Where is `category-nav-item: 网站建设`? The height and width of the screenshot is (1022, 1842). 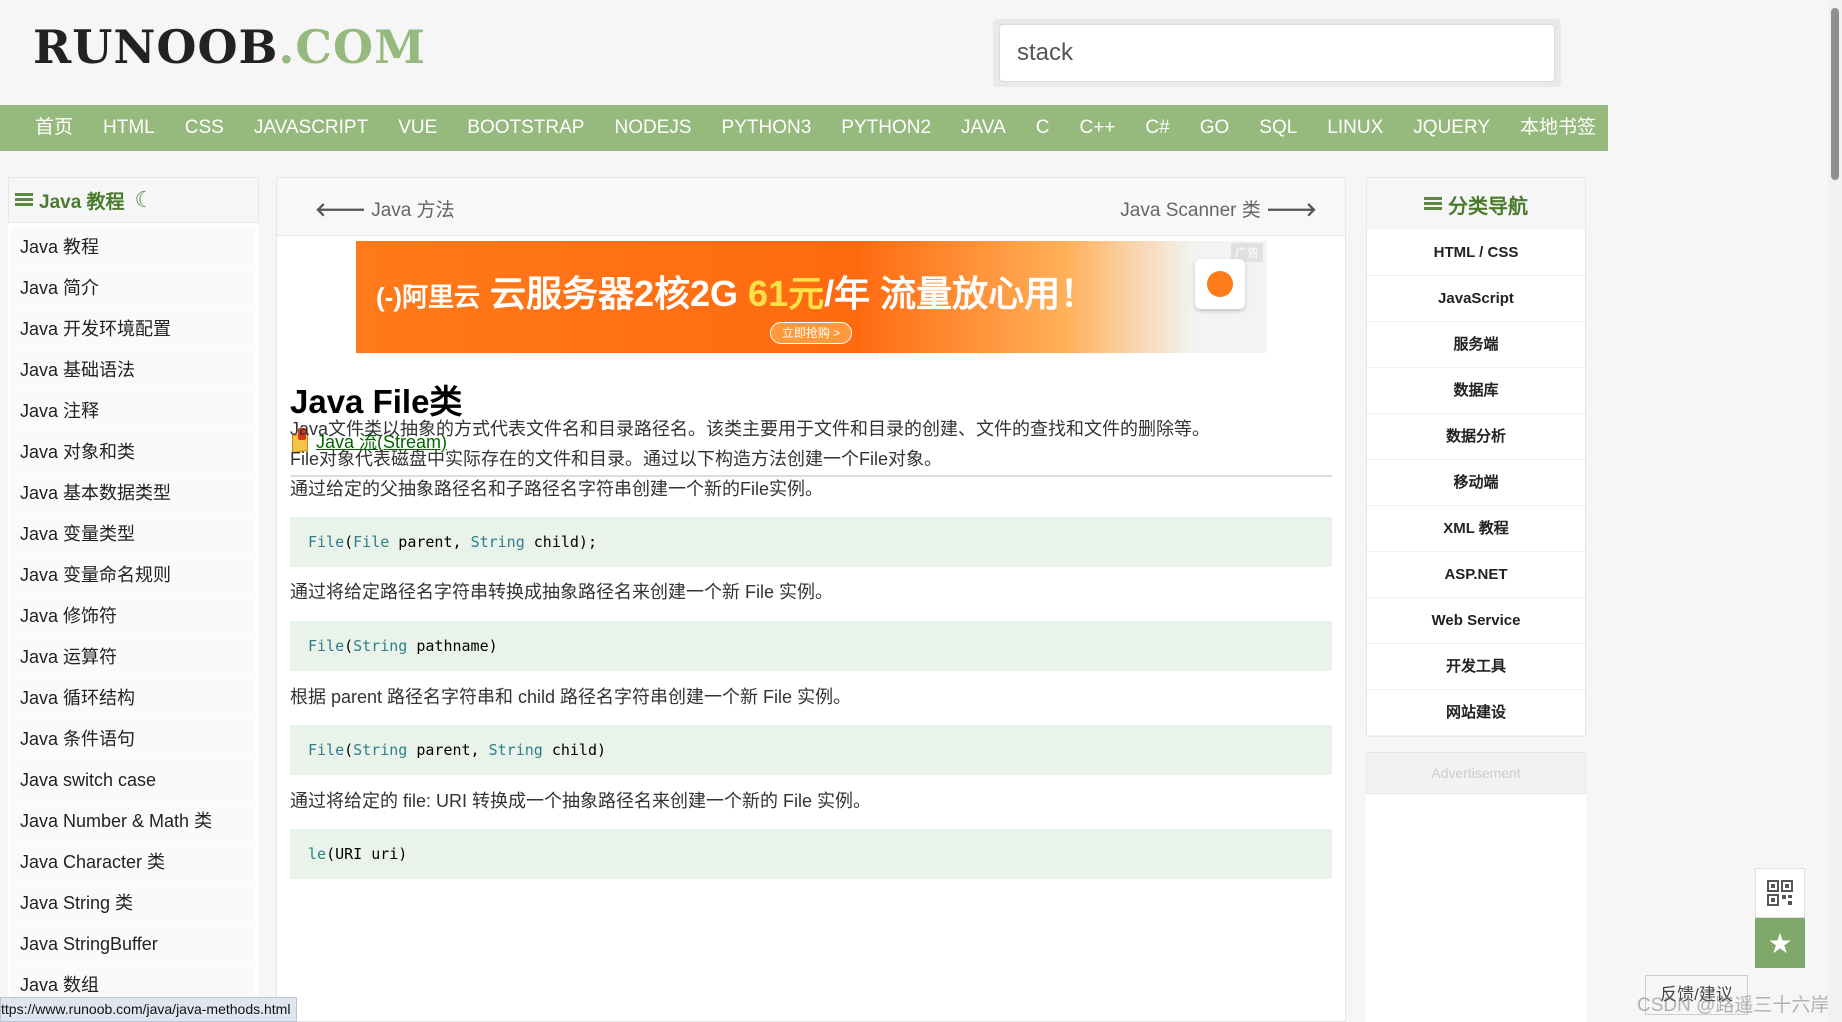 category-nav-item: 网站建设 is located at coordinates (1476, 713).